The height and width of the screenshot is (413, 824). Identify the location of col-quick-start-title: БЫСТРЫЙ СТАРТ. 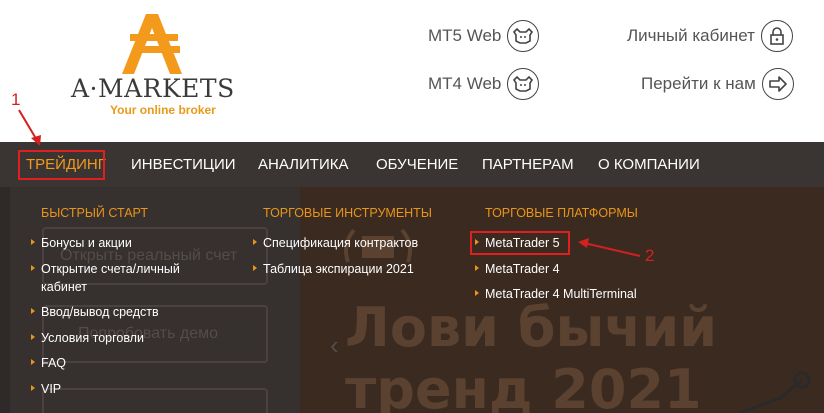
(94, 213).